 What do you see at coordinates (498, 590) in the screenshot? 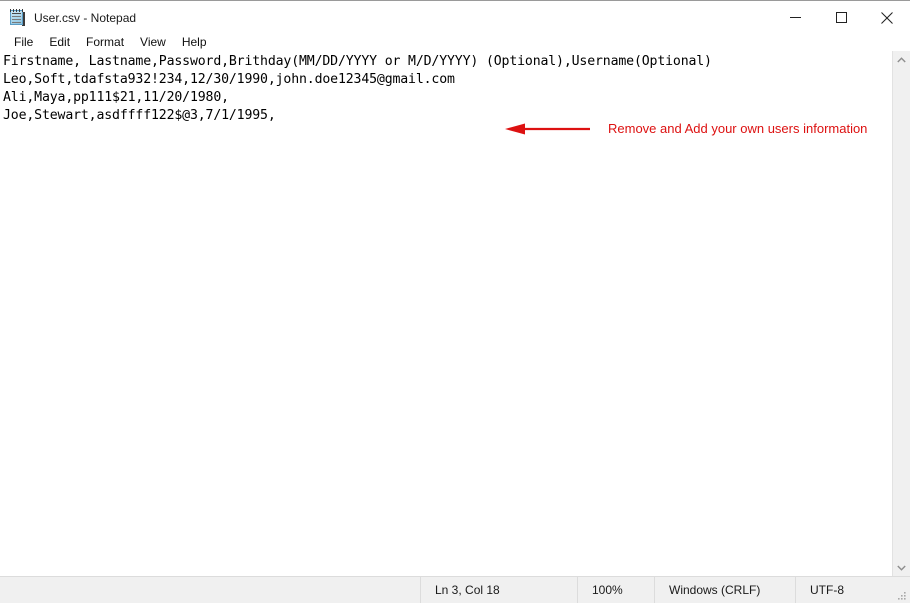
I see `status-cursor-position: Ln 3, Col 18` at bounding box center [498, 590].